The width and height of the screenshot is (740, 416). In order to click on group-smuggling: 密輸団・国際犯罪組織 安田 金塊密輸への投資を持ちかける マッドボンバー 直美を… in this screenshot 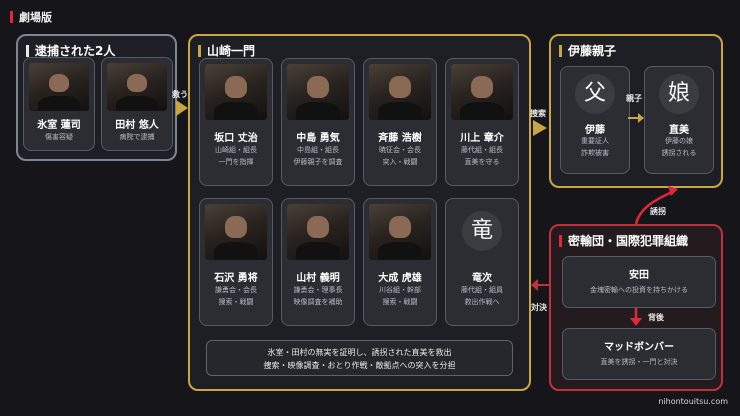, I will do `click(636, 307)`.